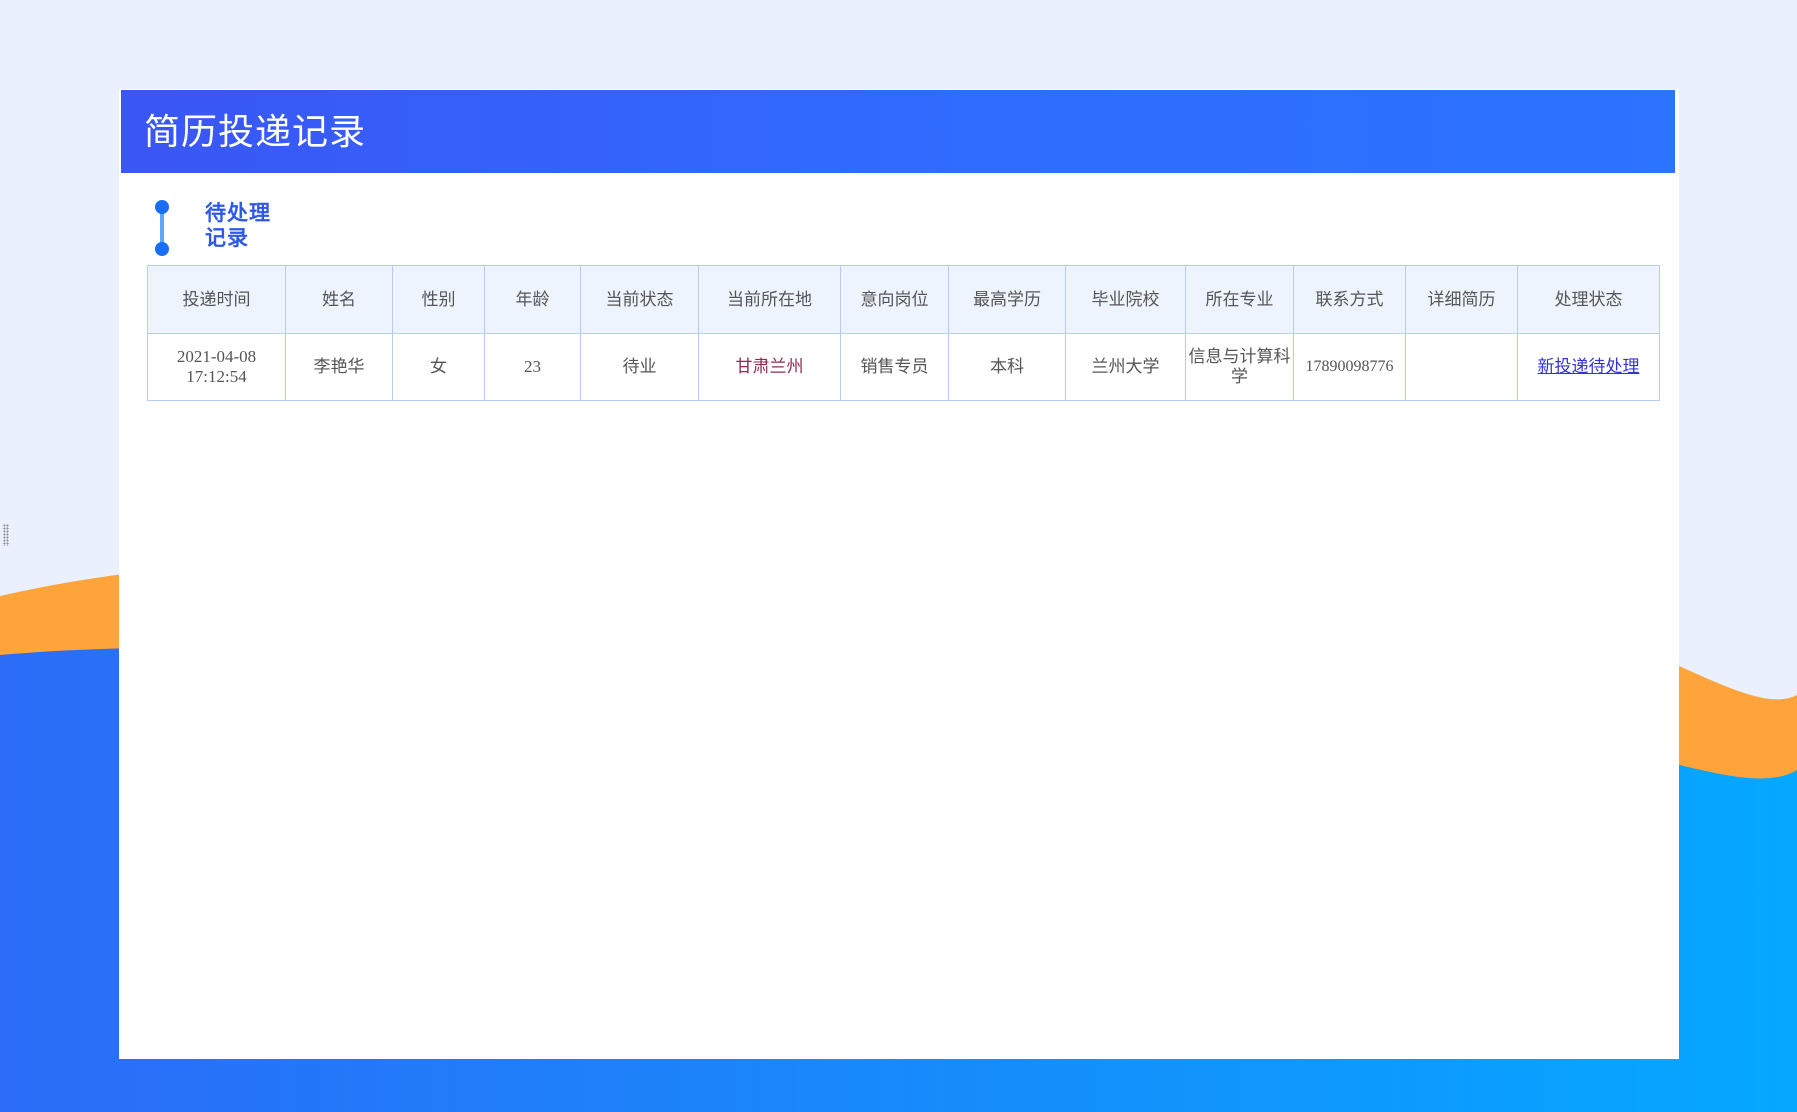  Describe the element at coordinates (532, 367) in the screenshot. I see `cell-age: 23` at that location.